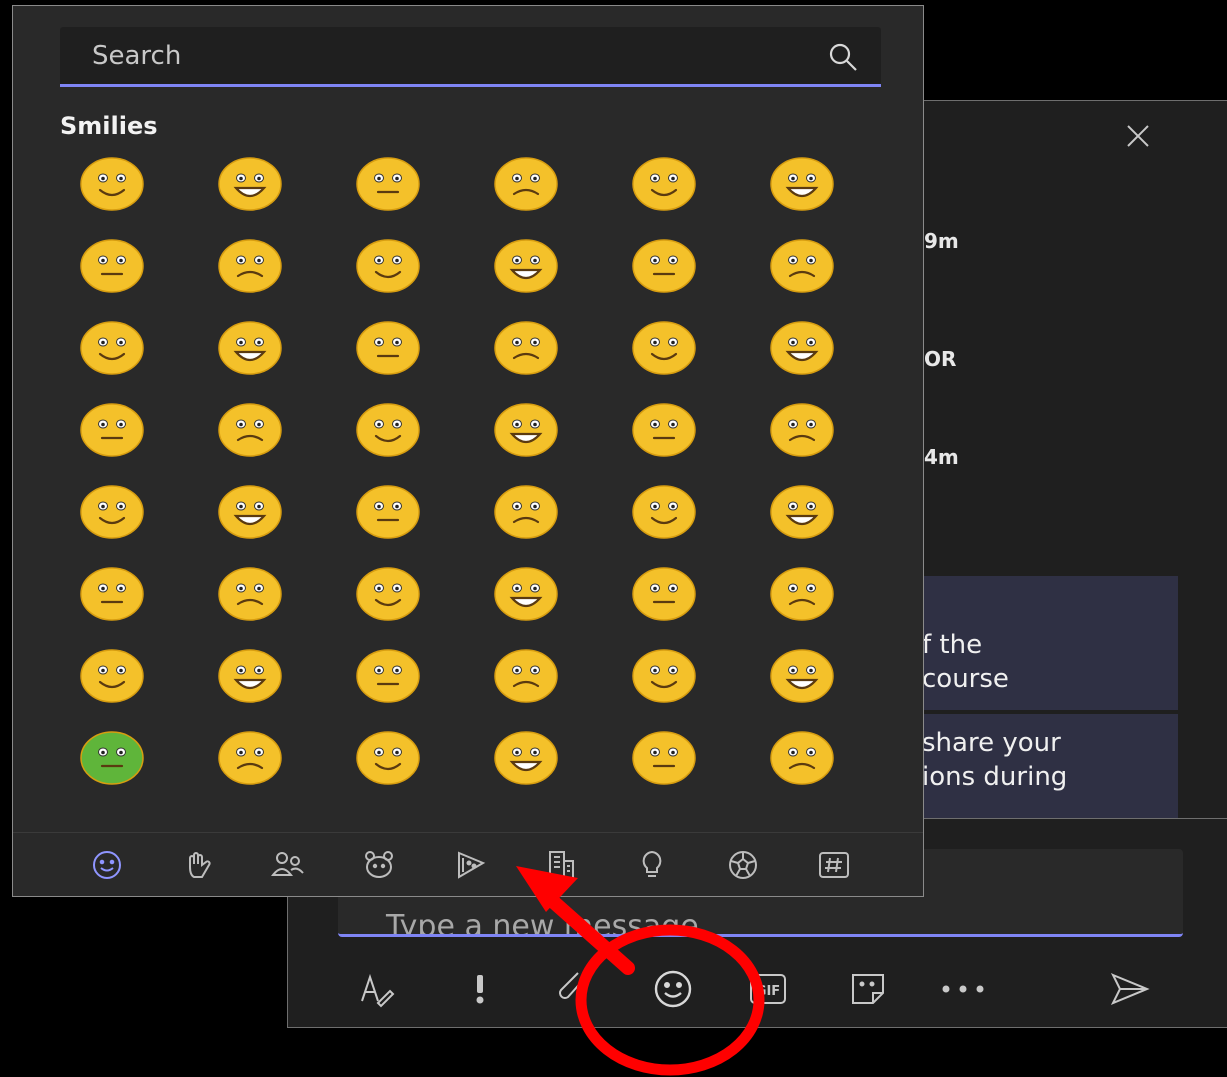 This screenshot has width=1227, height=1077. Describe the element at coordinates (480, 989) in the screenshot. I see `important-icon` at that location.